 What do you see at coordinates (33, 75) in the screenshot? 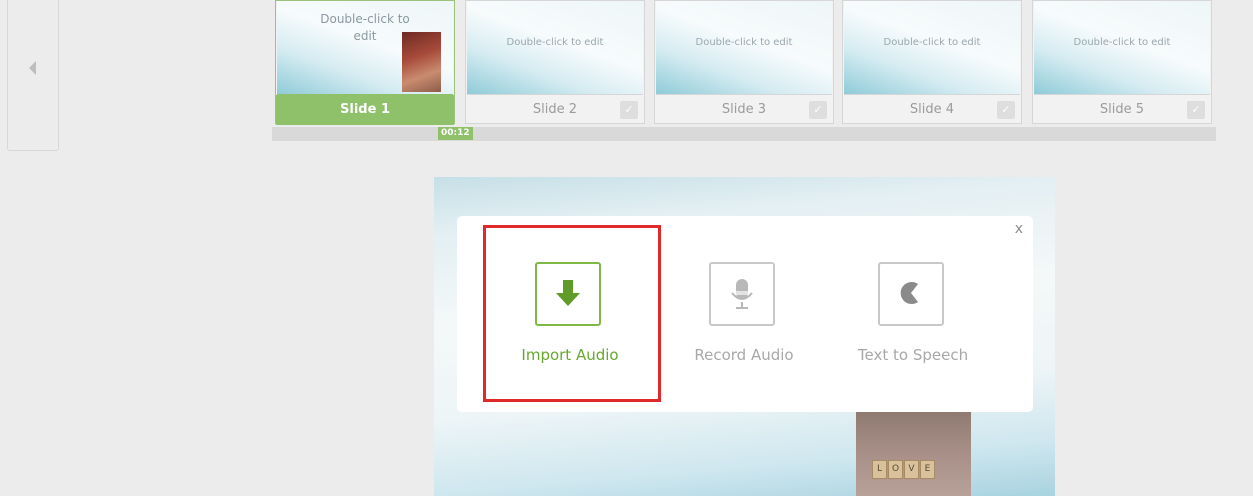
I see `previous-panel-button` at bounding box center [33, 75].